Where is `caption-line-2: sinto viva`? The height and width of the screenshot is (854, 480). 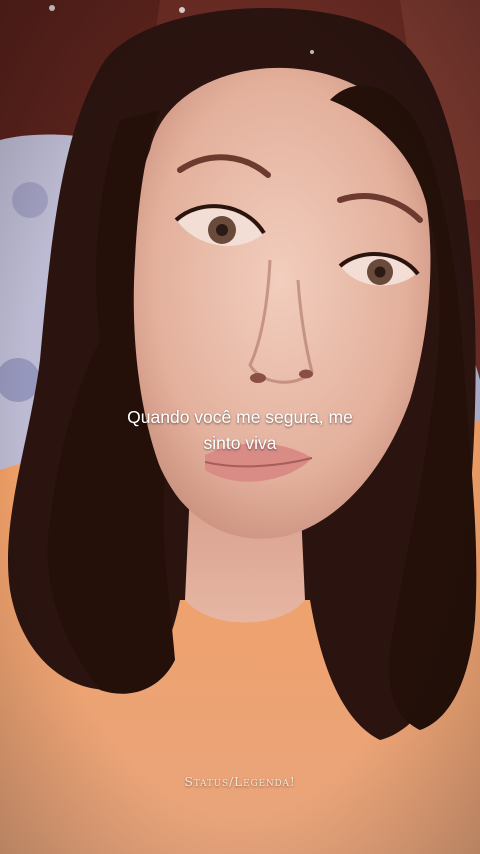 caption-line-2: sinto viva is located at coordinates (240, 443).